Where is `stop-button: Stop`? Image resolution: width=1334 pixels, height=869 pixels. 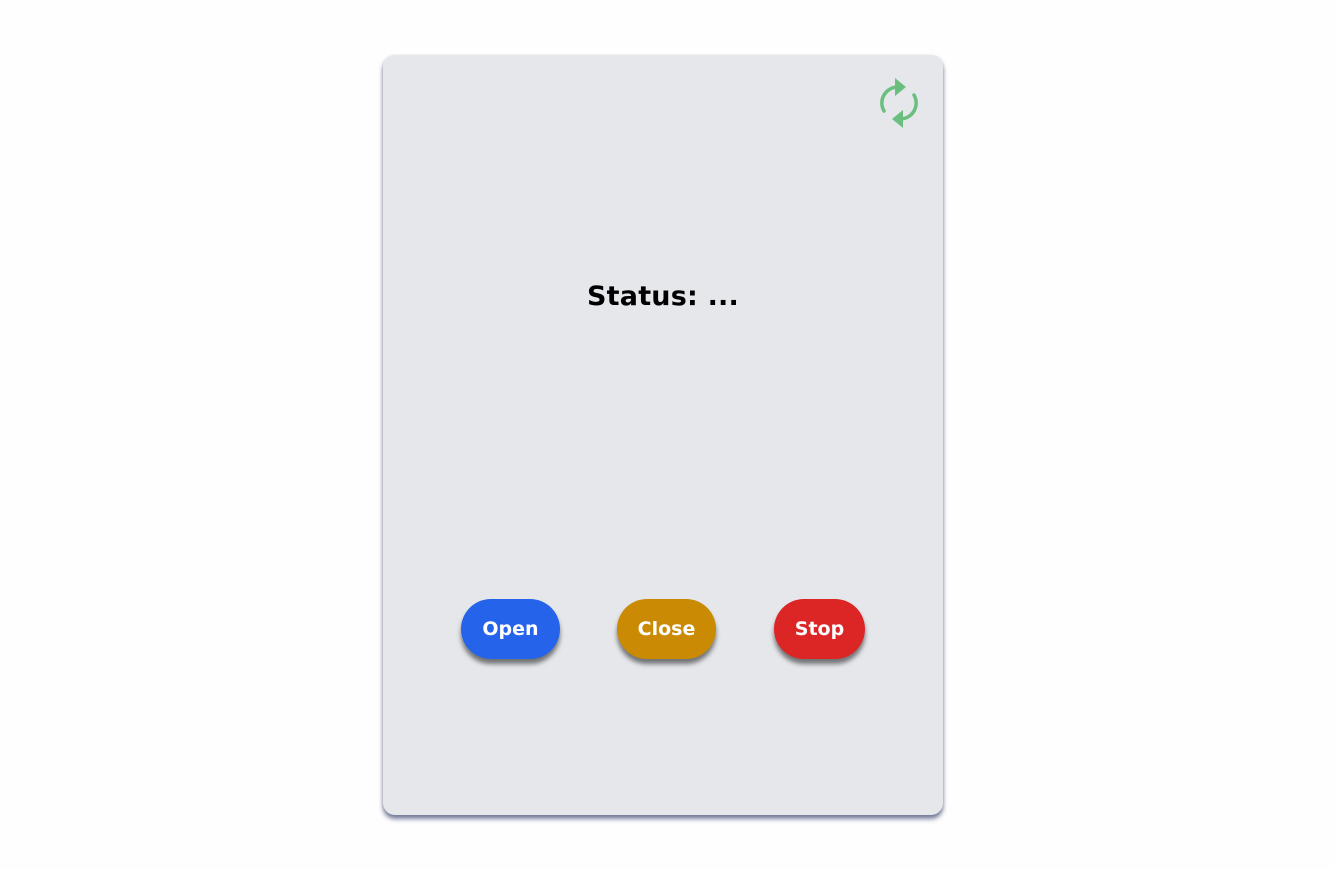
stop-button: Stop is located at coordinates (819, 629).